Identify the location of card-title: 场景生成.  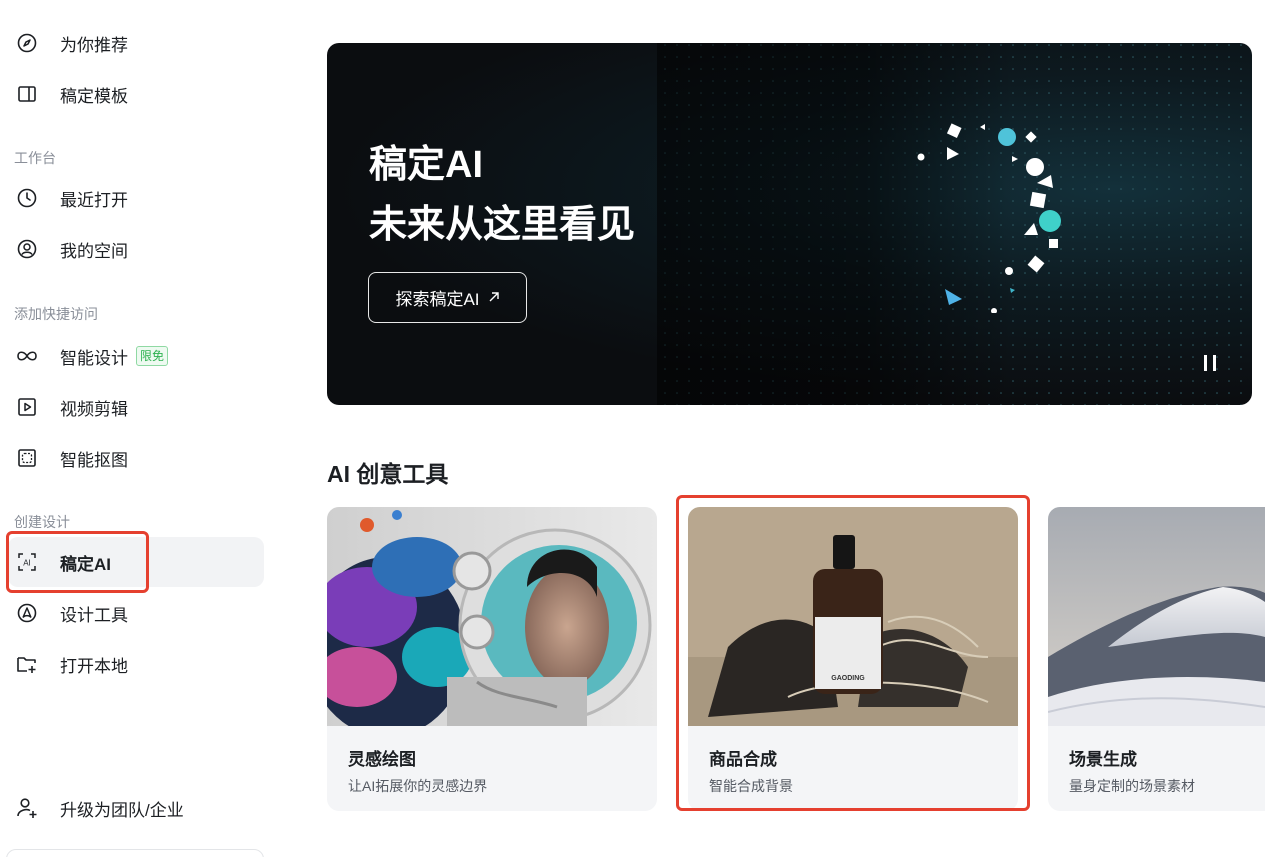
(1103, 759).